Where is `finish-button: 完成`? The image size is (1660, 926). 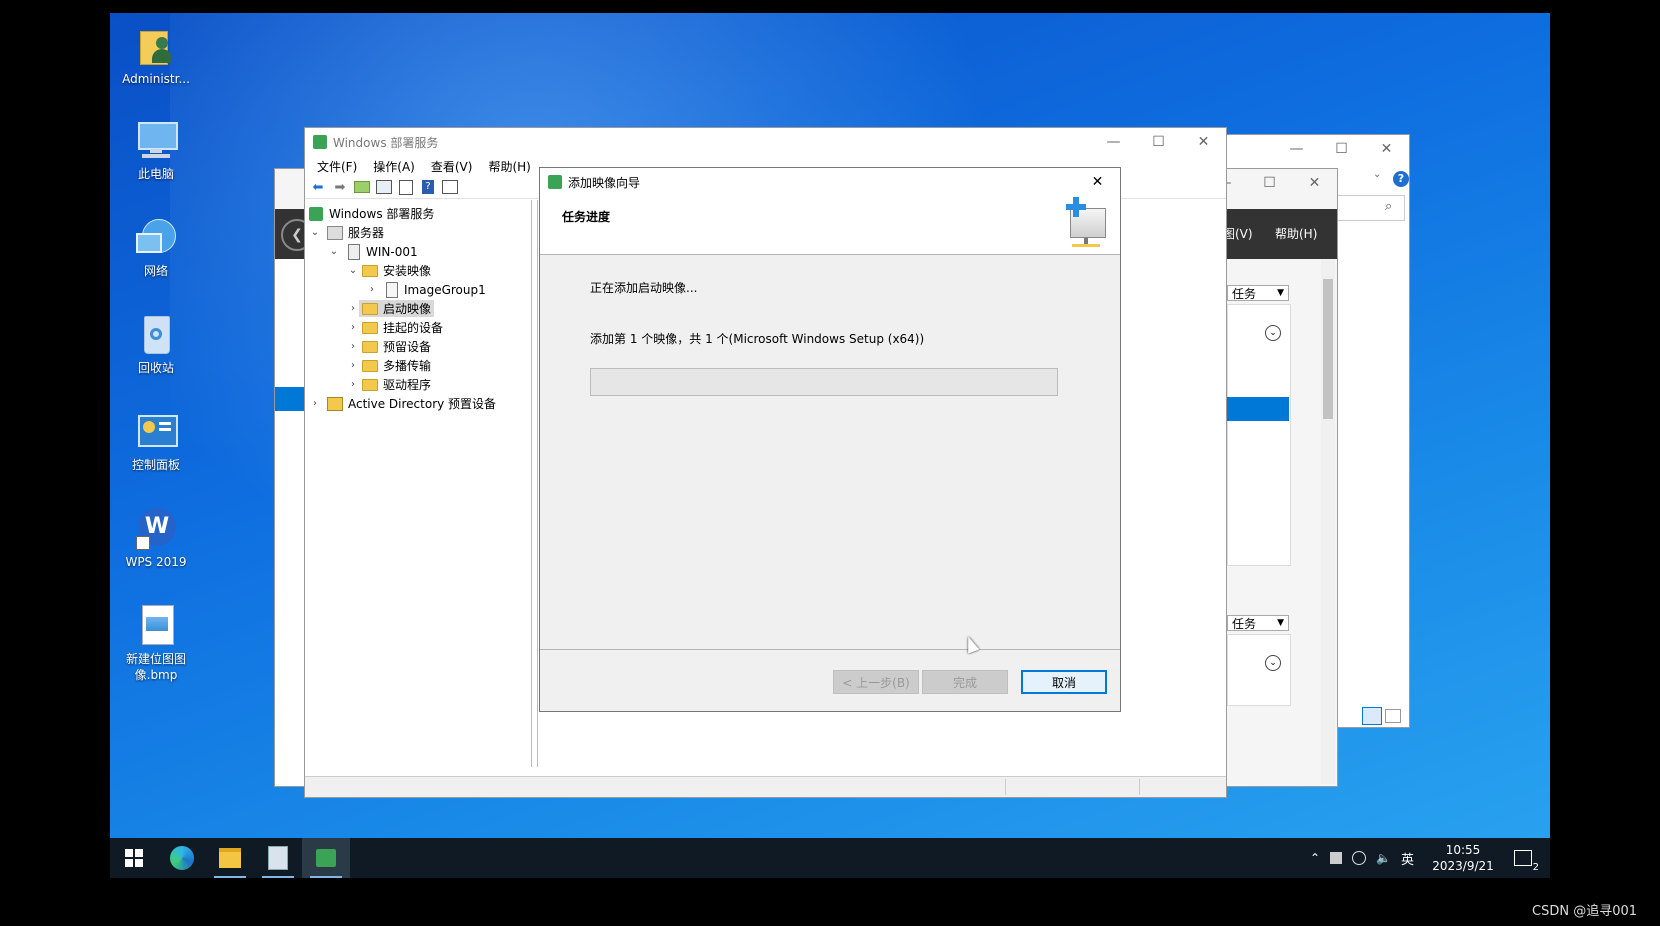 finish-button: 完成 is located at coordinates (965, 682).